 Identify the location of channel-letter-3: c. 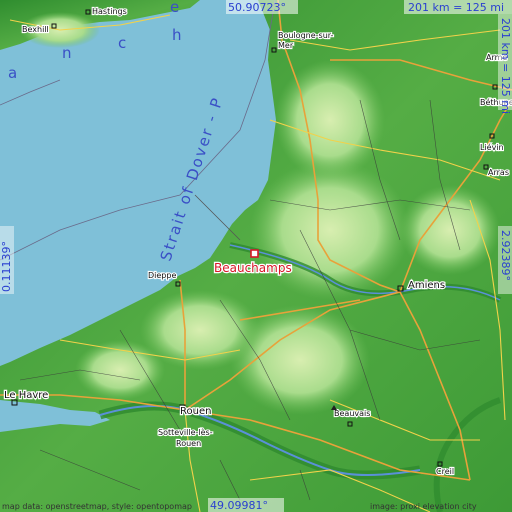
(123, 43).